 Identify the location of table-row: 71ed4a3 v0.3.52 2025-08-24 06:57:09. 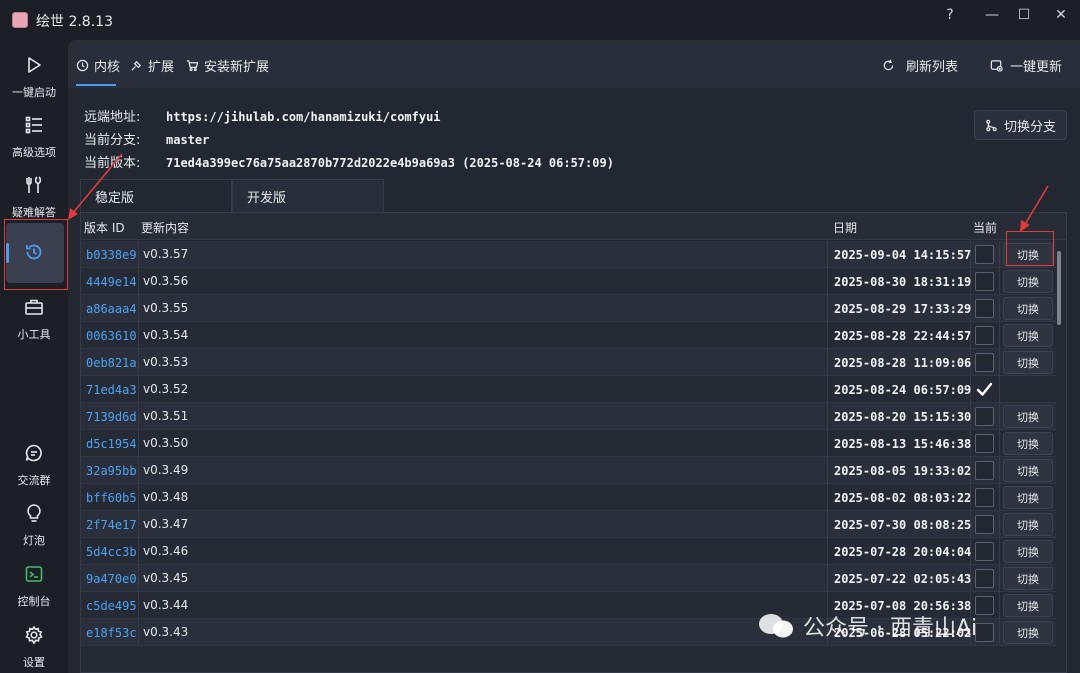
(568, 389).